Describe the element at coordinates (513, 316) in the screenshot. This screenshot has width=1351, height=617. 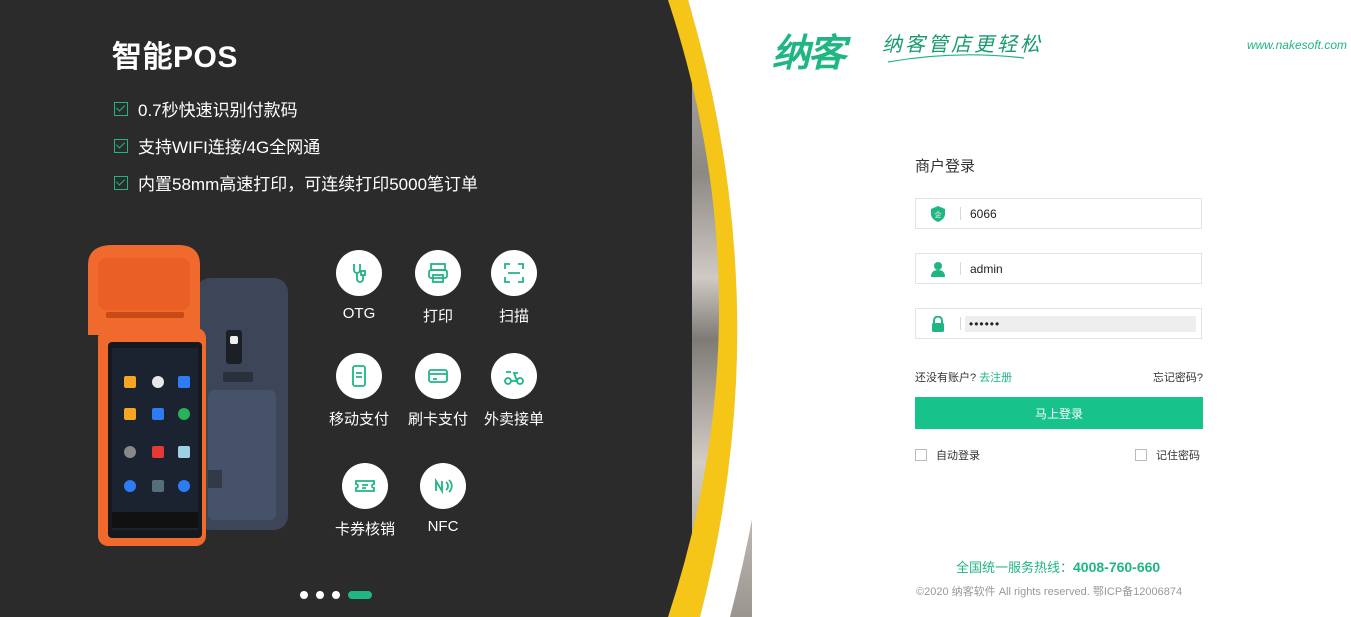
I see `function-label: 扫描` at that location.